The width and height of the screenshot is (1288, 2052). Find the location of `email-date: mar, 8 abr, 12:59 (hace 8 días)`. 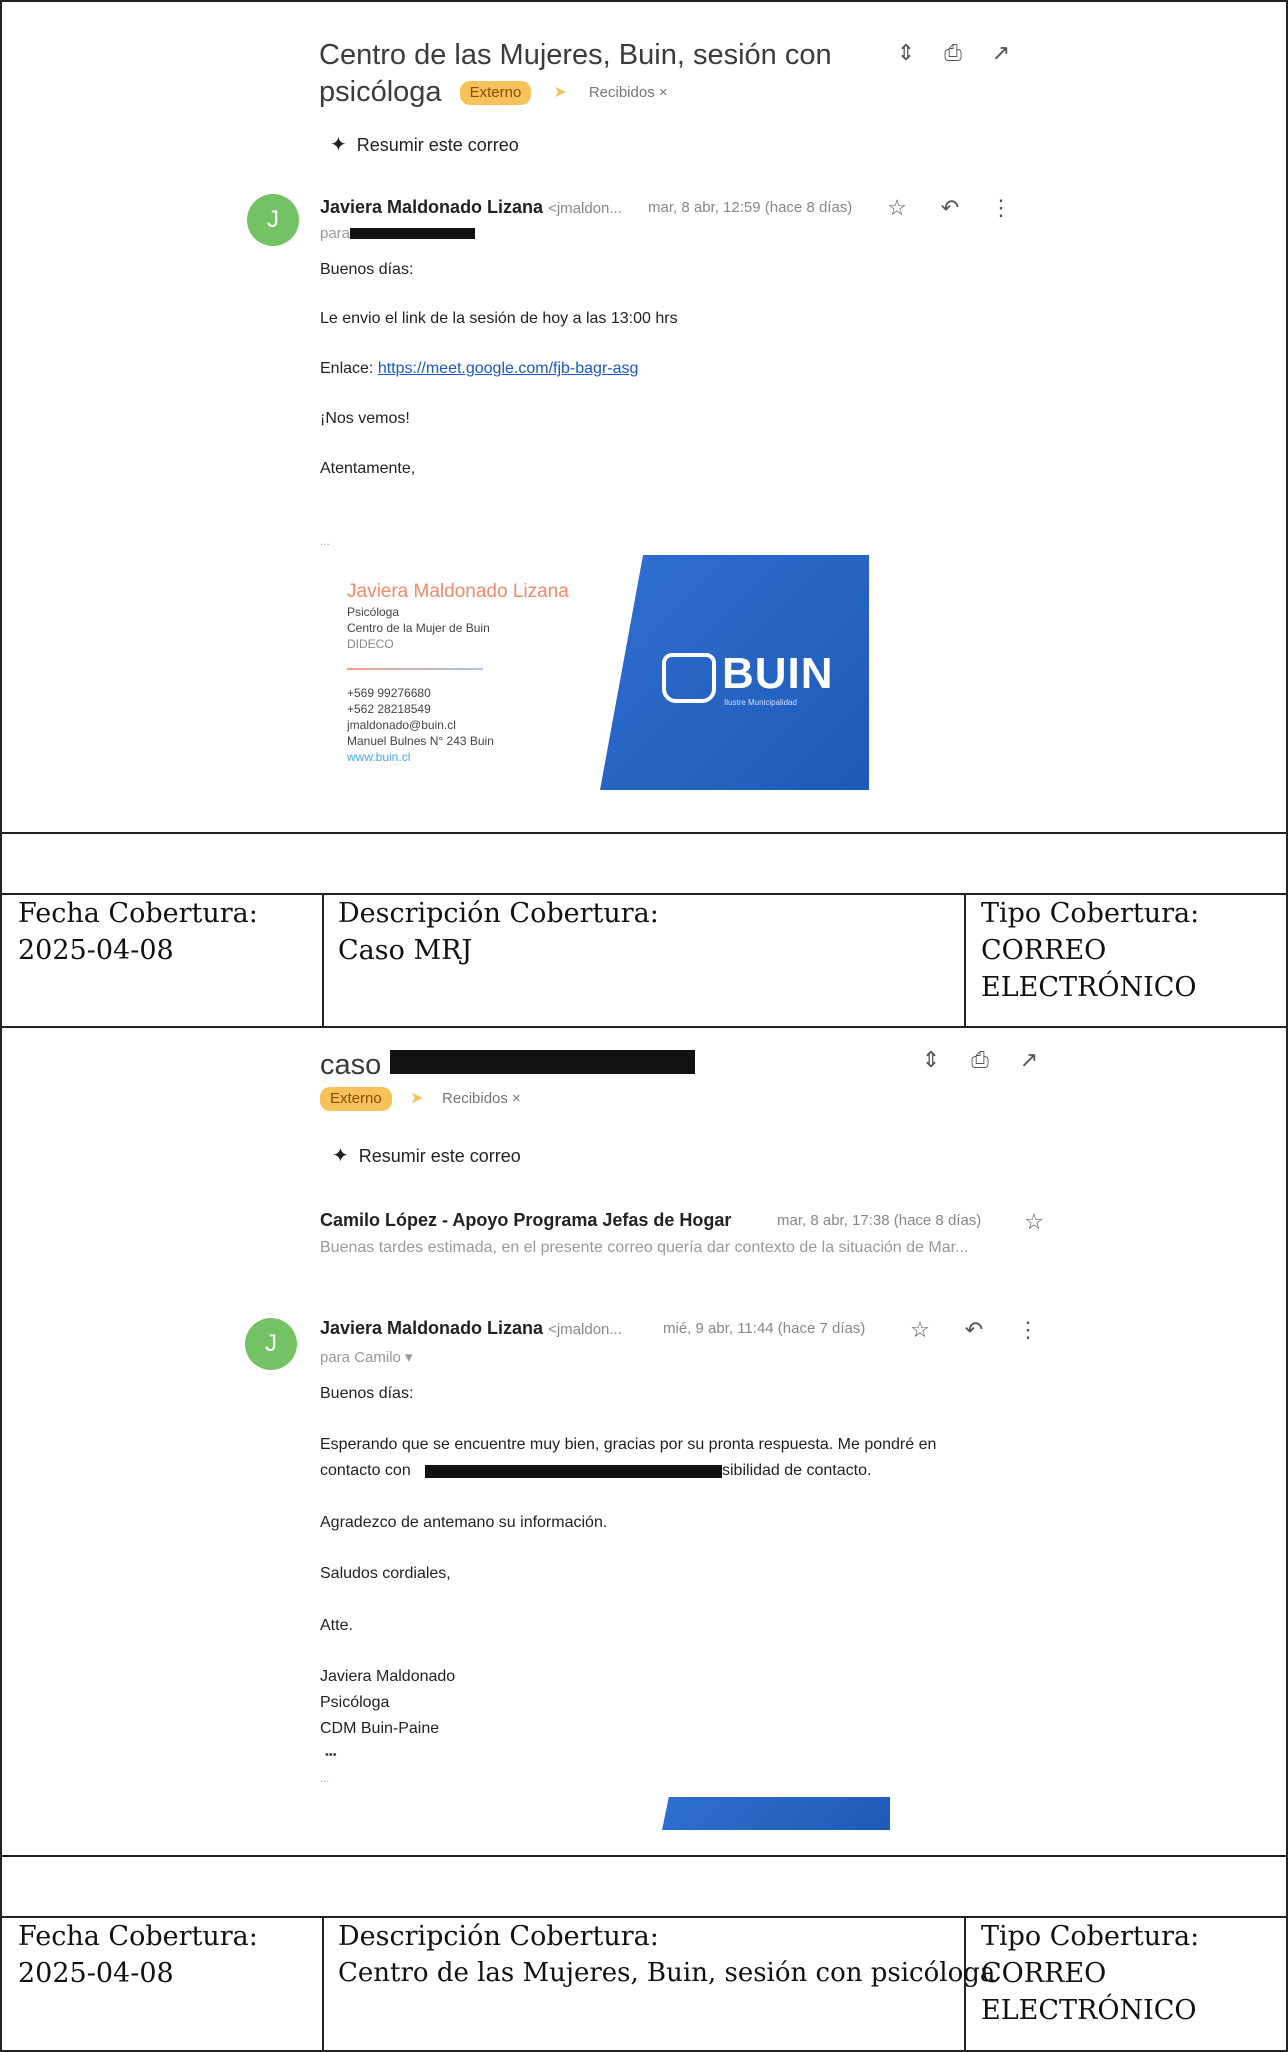

email-date: mar, 8 abr, 12:59 (hace 8 días) is located at coordinates (750, 207).